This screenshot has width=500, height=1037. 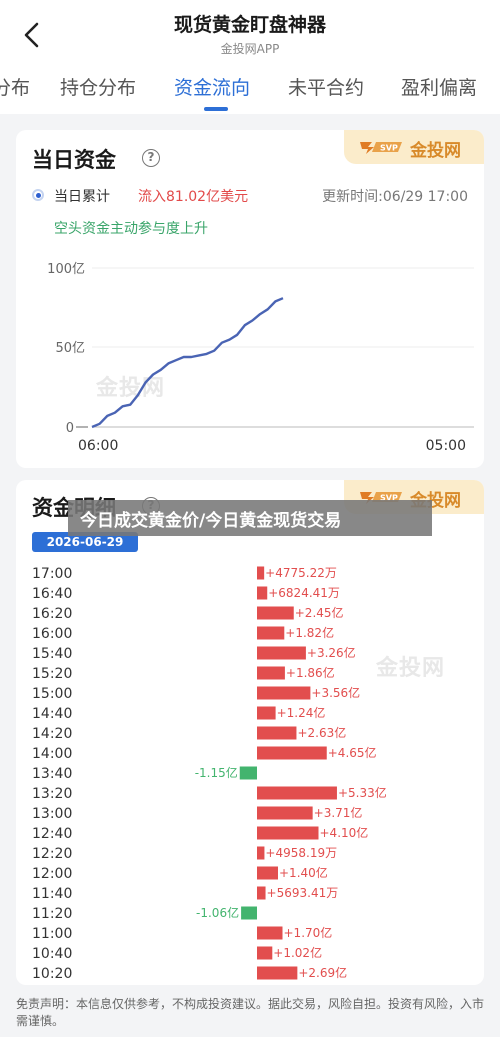 What do you see at coordinates (183, 633) in the screenshot?
I see `bar-row: 16:00 +1.82亿` at bounding box center [183, 633].